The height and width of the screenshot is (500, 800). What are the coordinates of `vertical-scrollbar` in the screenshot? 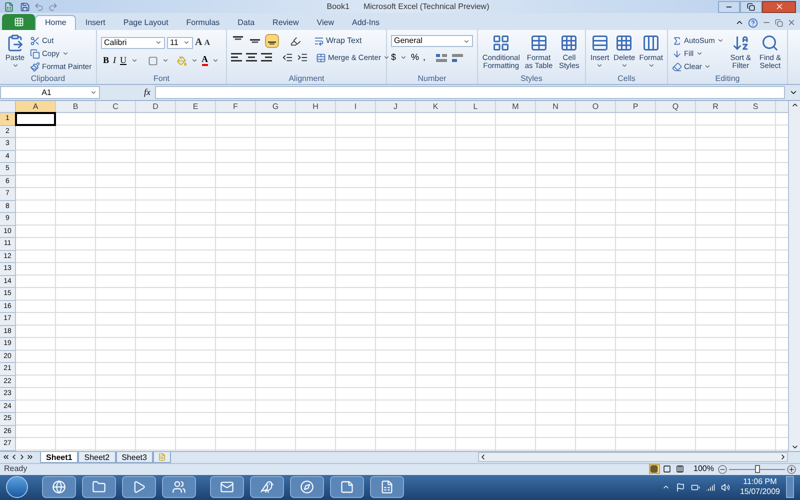 It's located at (794, 275).